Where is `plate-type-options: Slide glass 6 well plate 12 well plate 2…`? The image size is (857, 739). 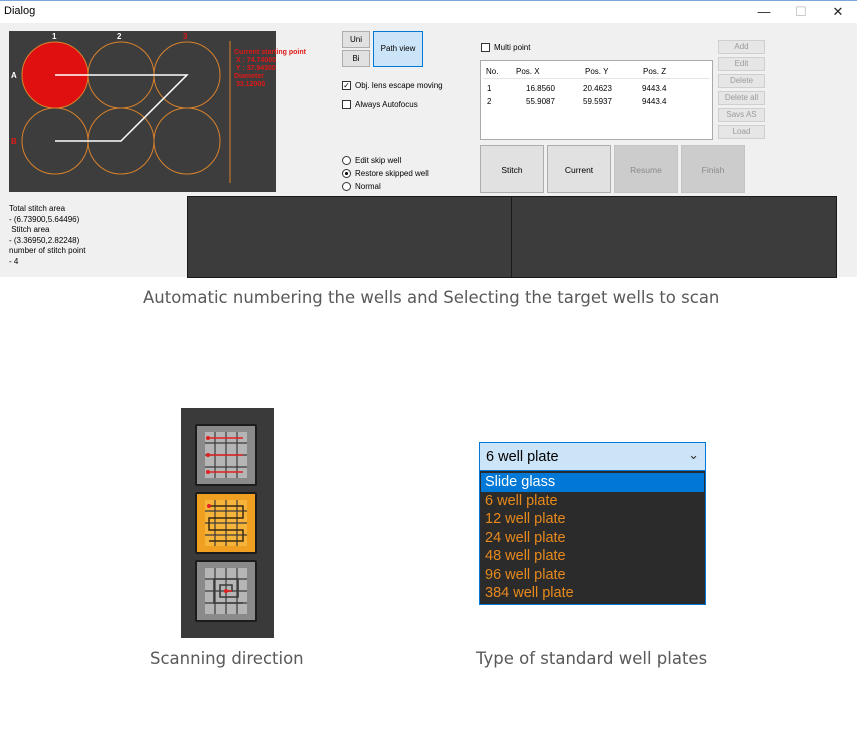 plate-type-options: Slide glass 6 well plate 12 well plate 2… is located at coordinates (592, 538).